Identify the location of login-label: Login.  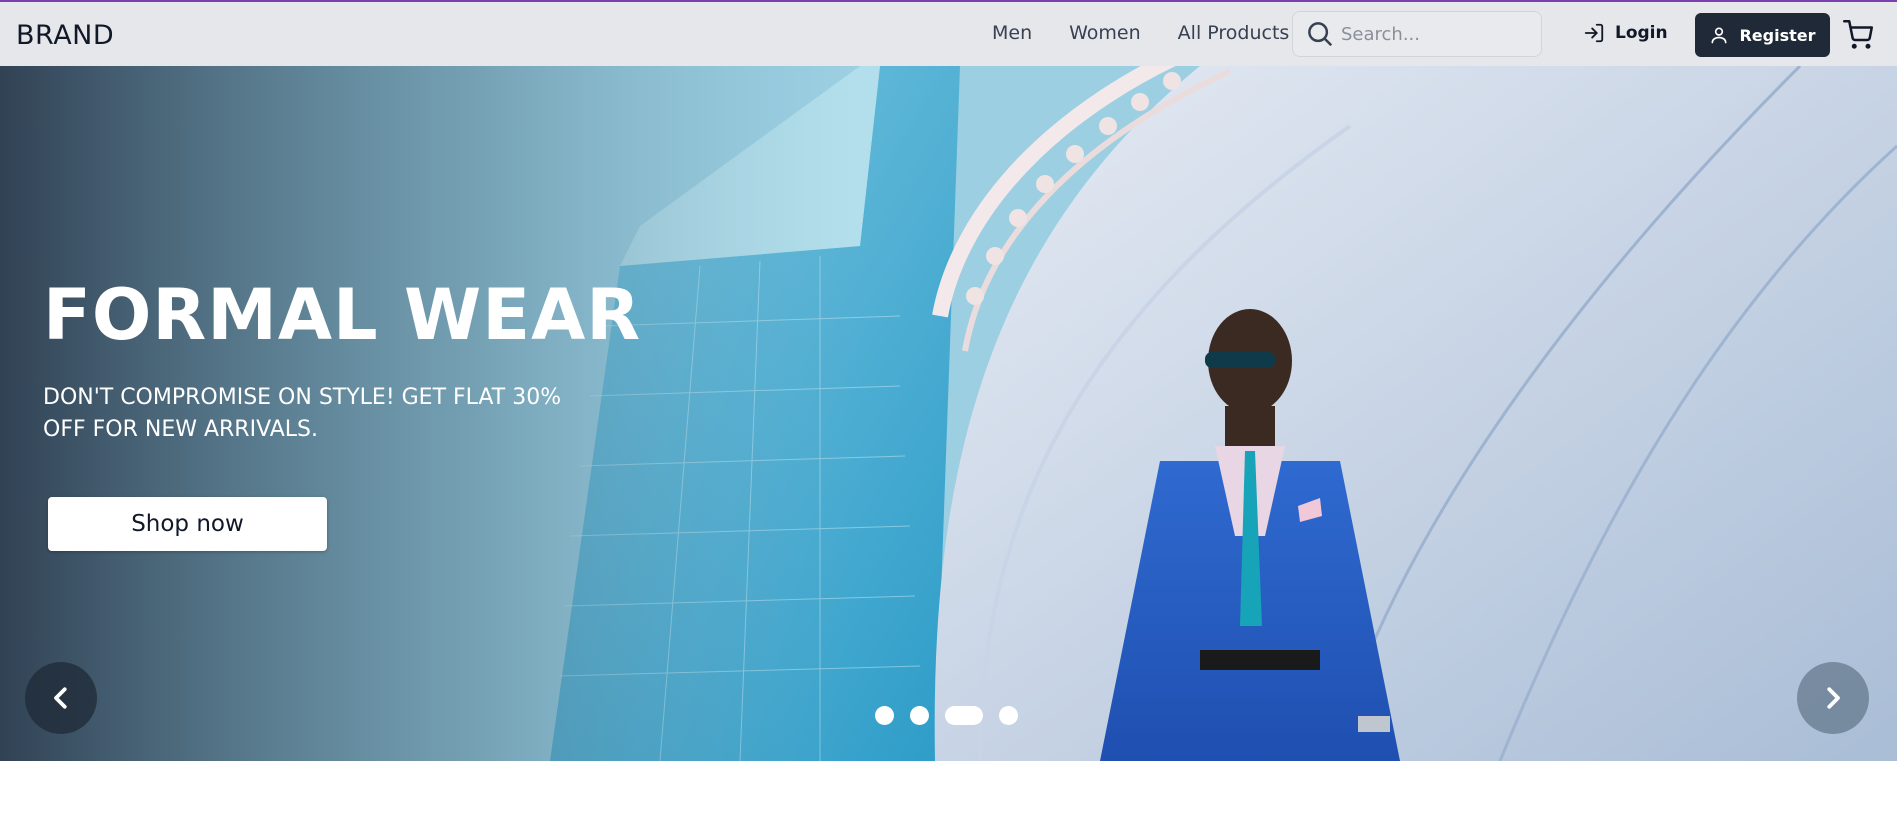
(1641, 33).